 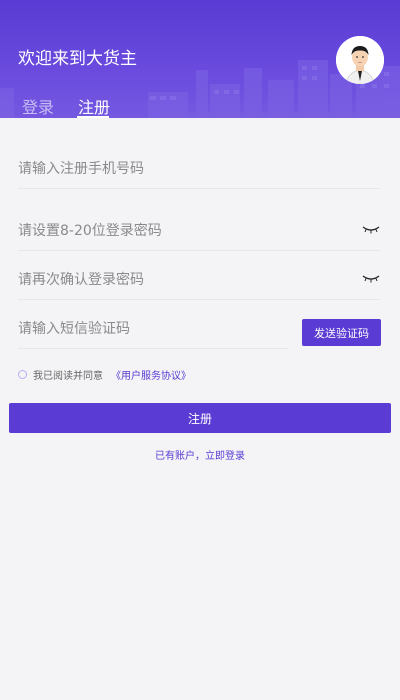 What do you see at coordinates (341, 332) in the screenshot?
I see `send-code-button: 发送验证码` at bounding box center [341, 332].